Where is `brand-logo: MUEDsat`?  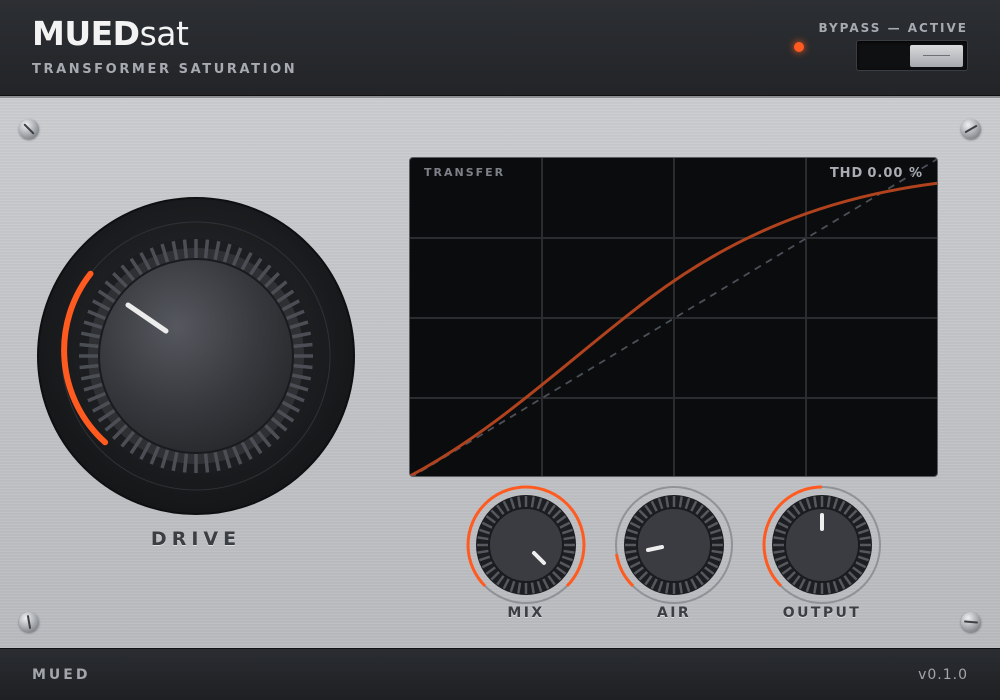
brand-logo: MUEDsat is located at coordinates (110, 33).